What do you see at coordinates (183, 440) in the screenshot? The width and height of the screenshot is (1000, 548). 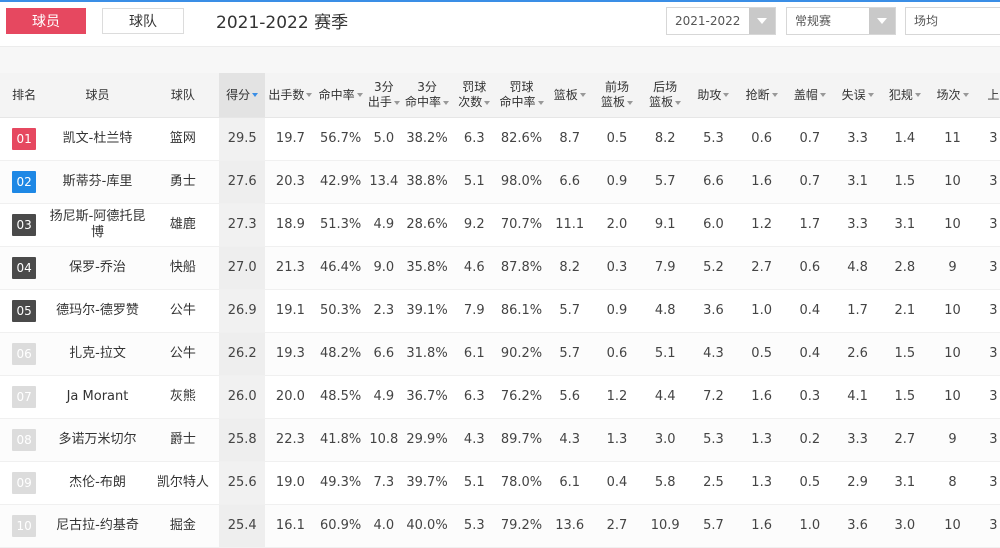 I see `team-name: 爵士` at bounding box center [183, 440].